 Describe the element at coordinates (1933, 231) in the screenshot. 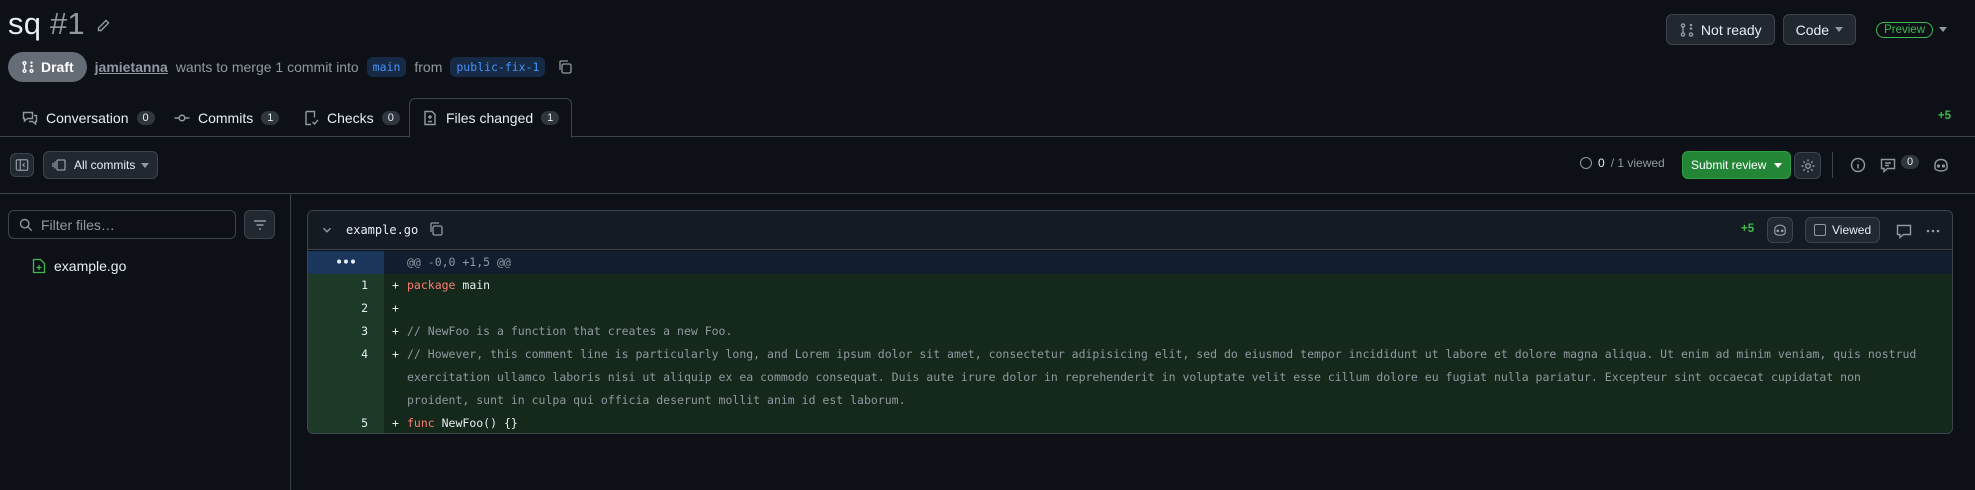

I see `kebab-horizontal-icon` at that location.